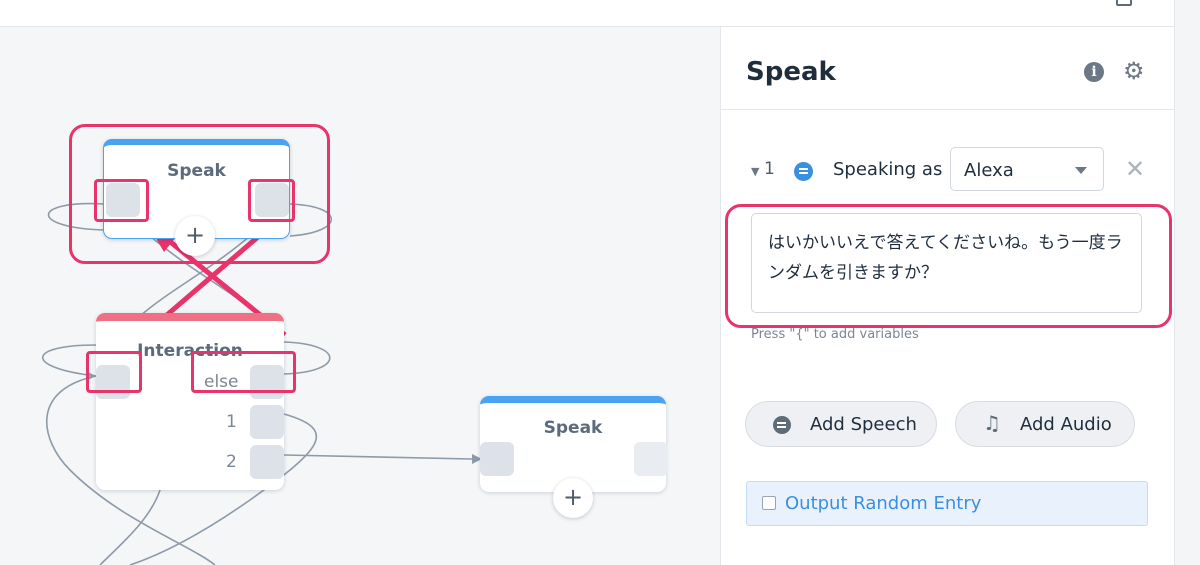  Describe the element at coordinates (769, 503) in the screenshot. I see `random-entry-checkbox` at that location.